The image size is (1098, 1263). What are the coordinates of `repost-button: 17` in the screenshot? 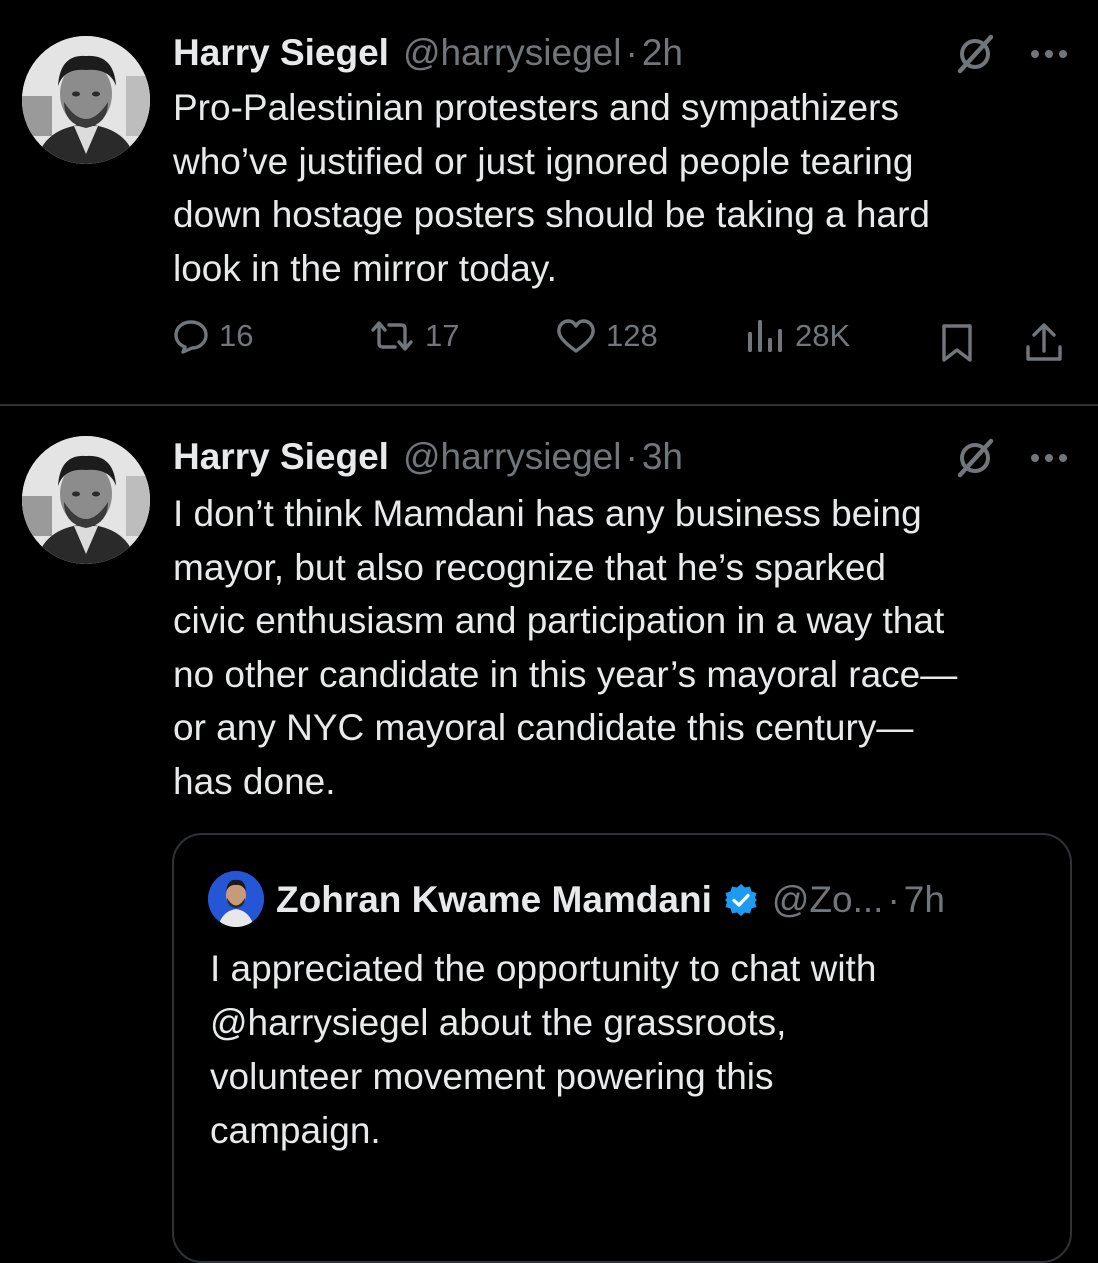 It's located at (414, 336).